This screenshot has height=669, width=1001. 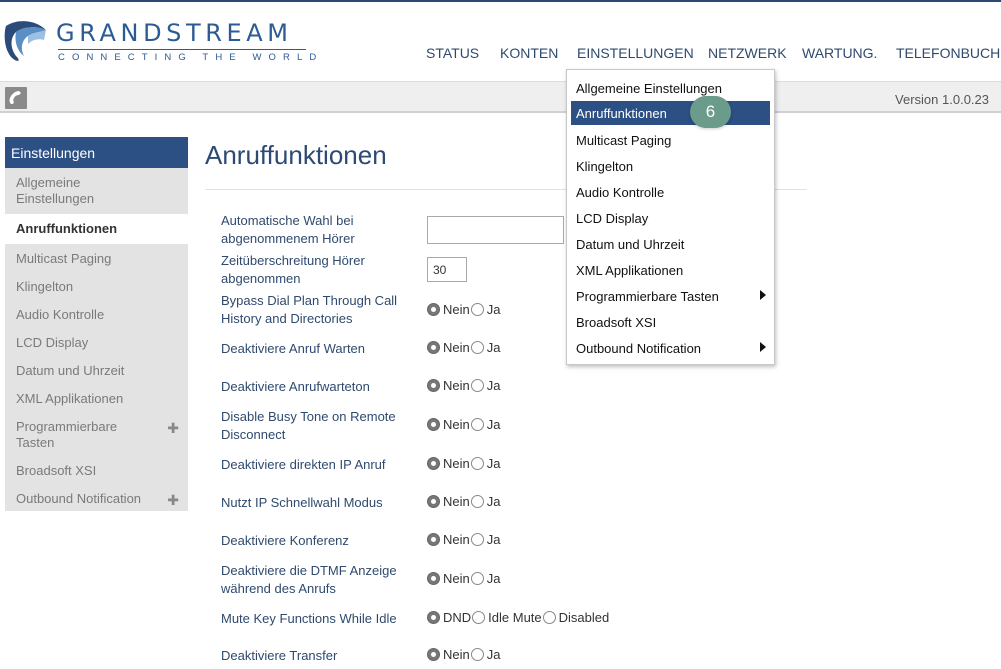 I want to click on radio-idle-mute, so click(x=479, y=617).